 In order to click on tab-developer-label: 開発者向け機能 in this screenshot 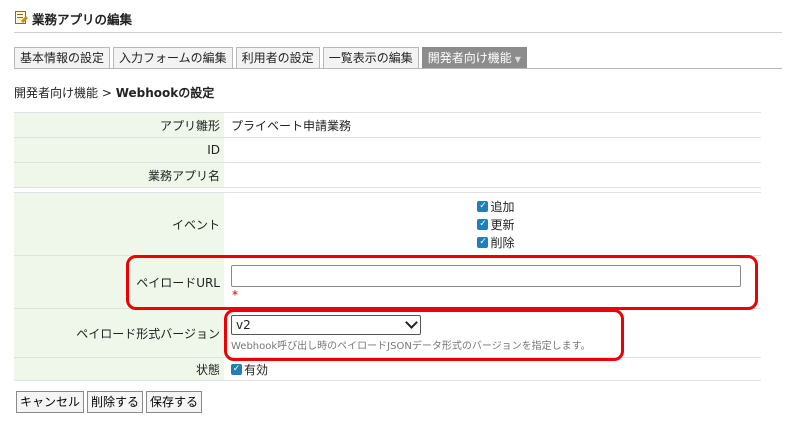, I will do `click(469, 58)`.